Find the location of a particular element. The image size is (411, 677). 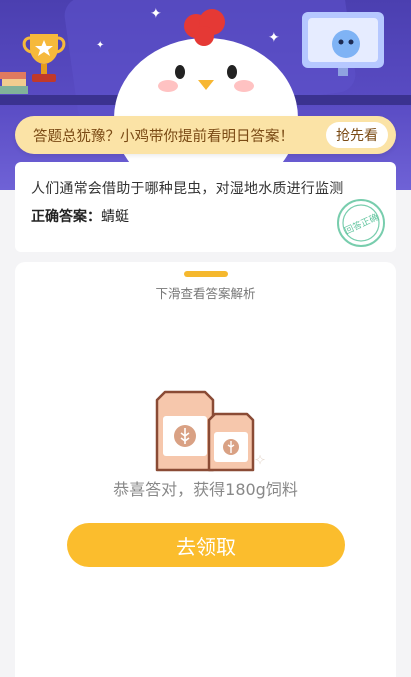

swipe-hint: 下滑查看答案解析 is located at coordinates (205, 293).